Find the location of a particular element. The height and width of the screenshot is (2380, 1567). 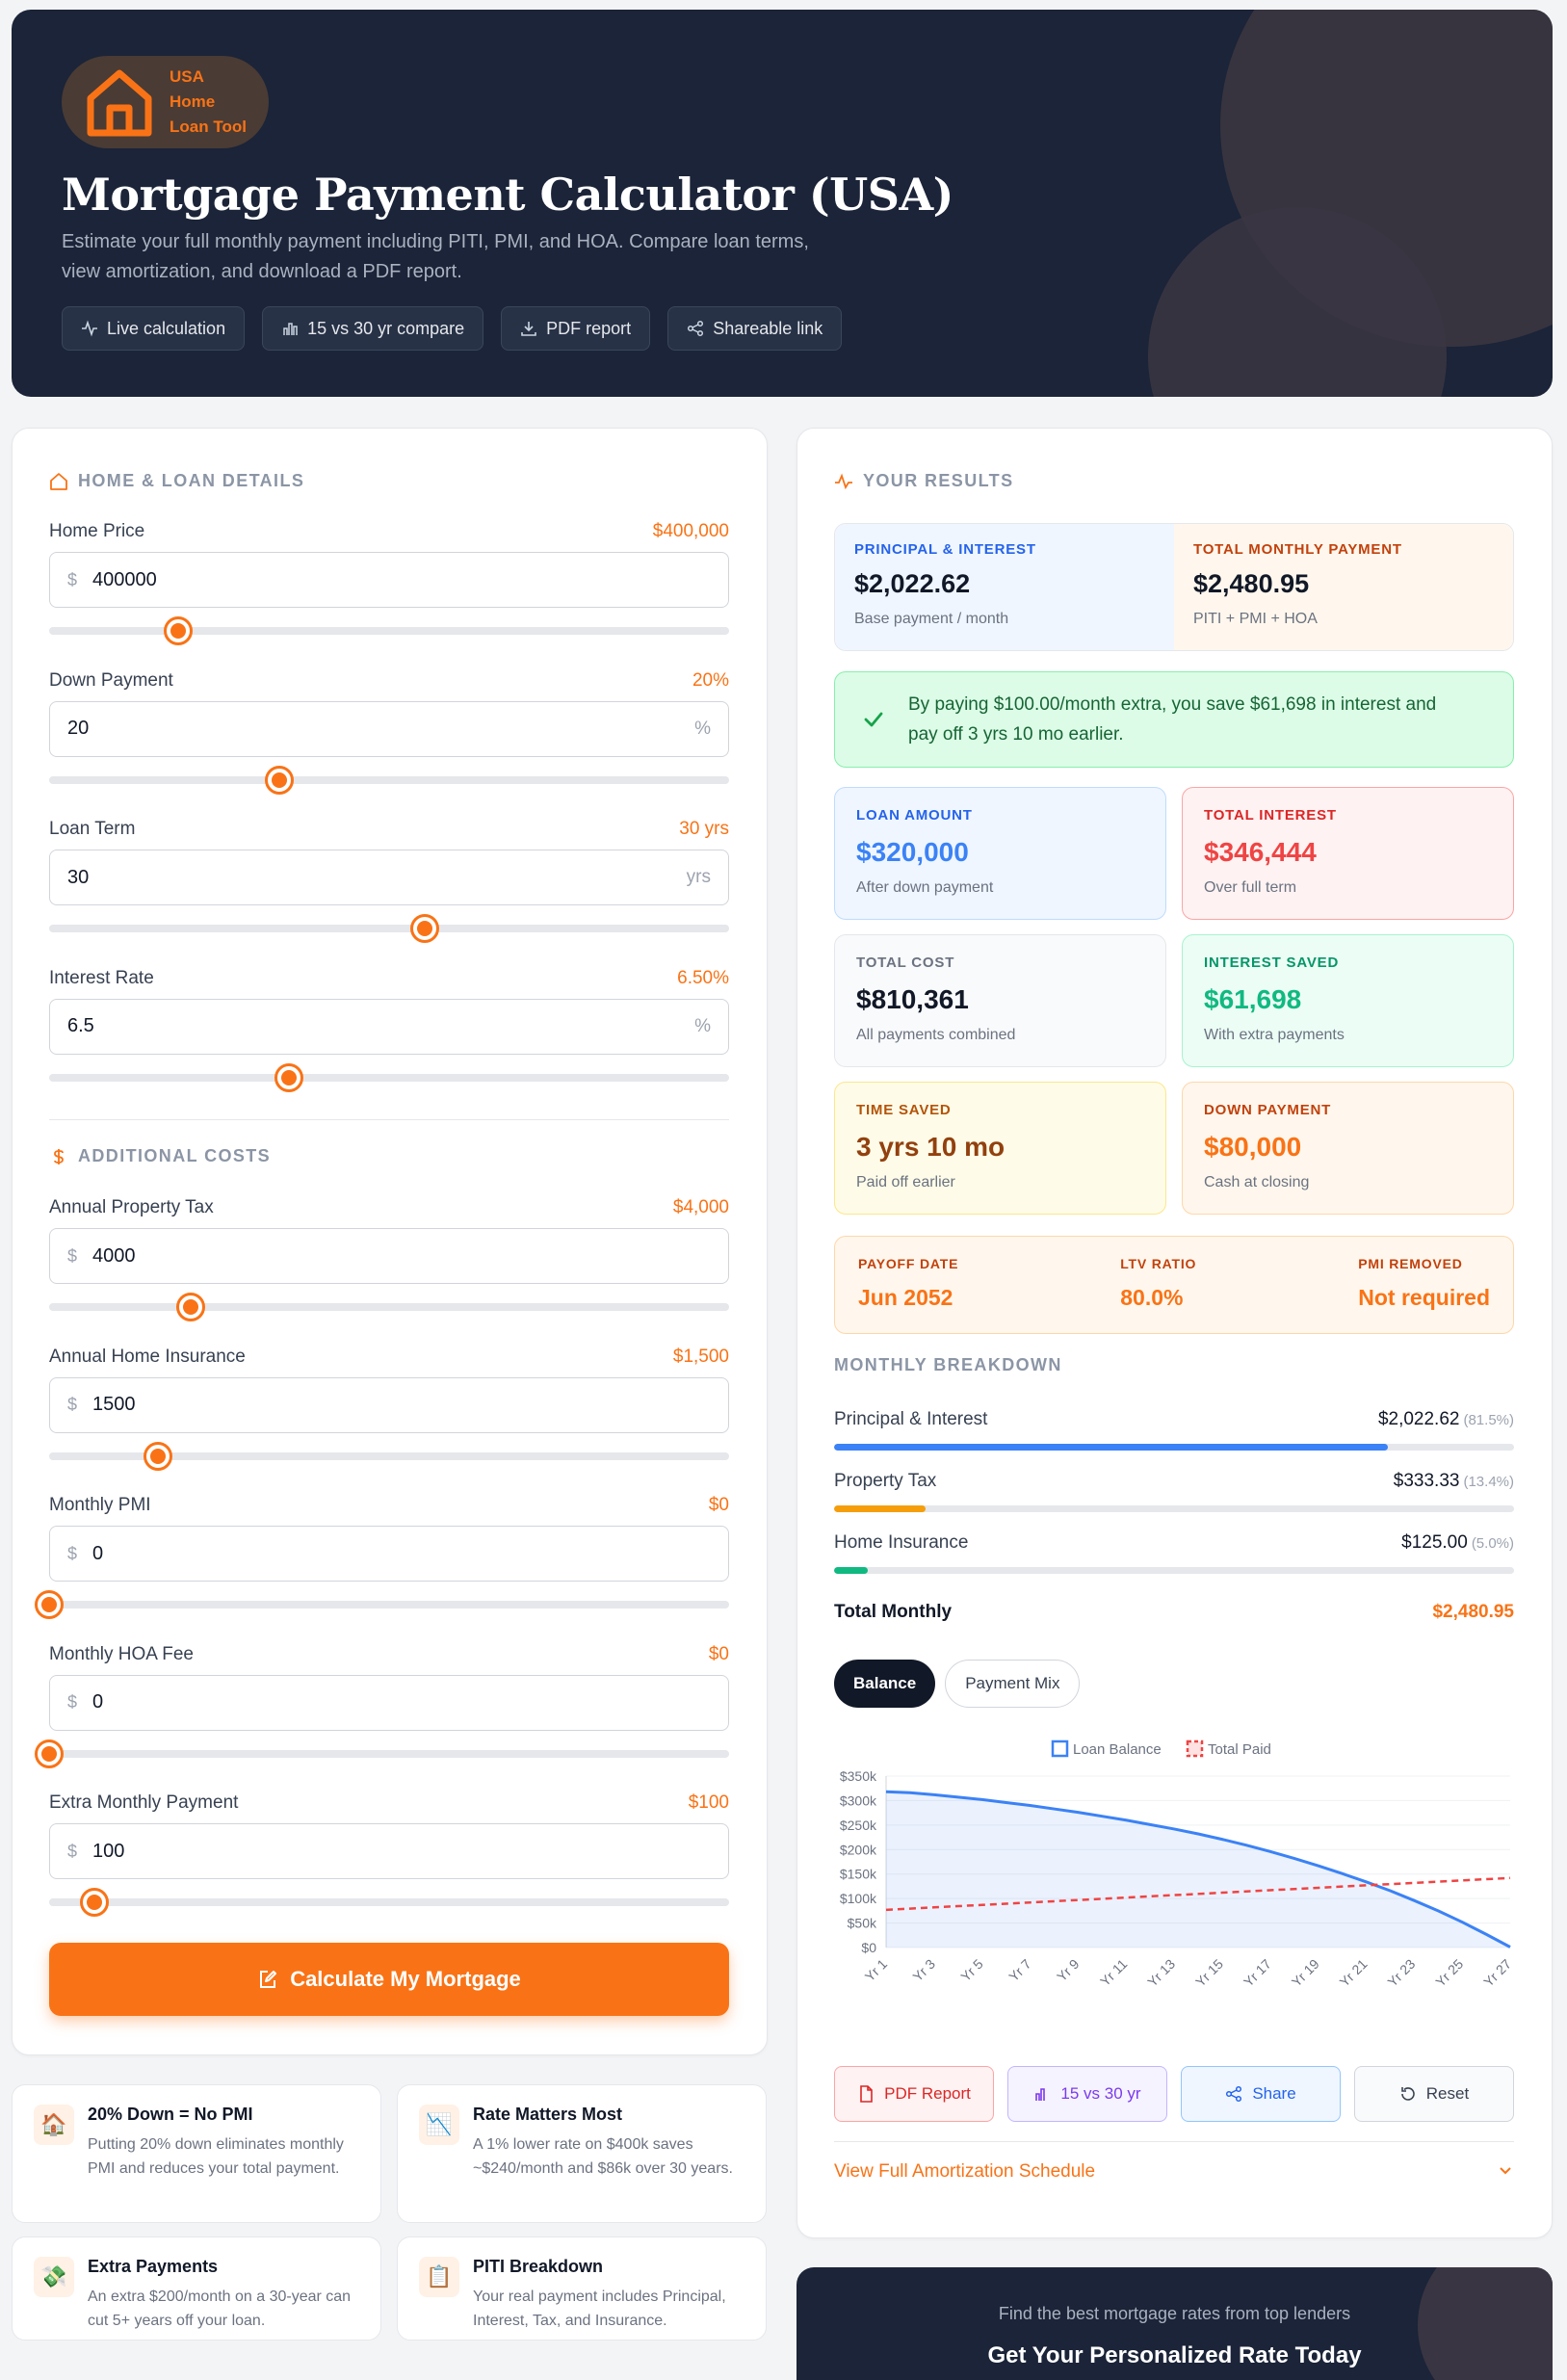

breakdown-property-tax: Property Tax $333.33 (13.4%) is located at coordinates (1174, 1491).